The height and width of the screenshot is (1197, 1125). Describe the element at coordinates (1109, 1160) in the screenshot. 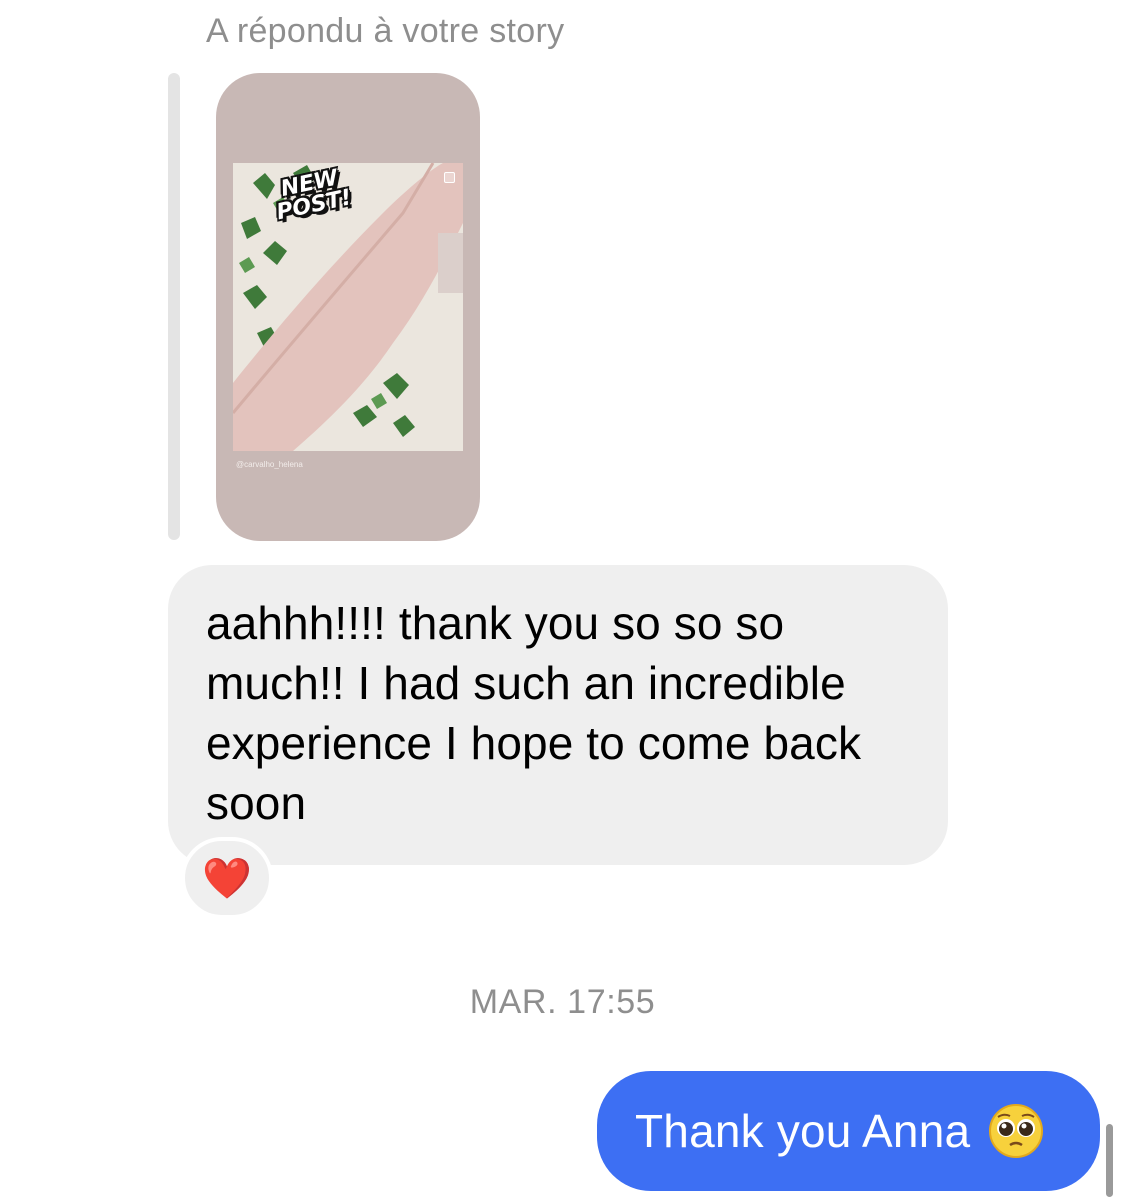

I see `scrollbar` at that location.